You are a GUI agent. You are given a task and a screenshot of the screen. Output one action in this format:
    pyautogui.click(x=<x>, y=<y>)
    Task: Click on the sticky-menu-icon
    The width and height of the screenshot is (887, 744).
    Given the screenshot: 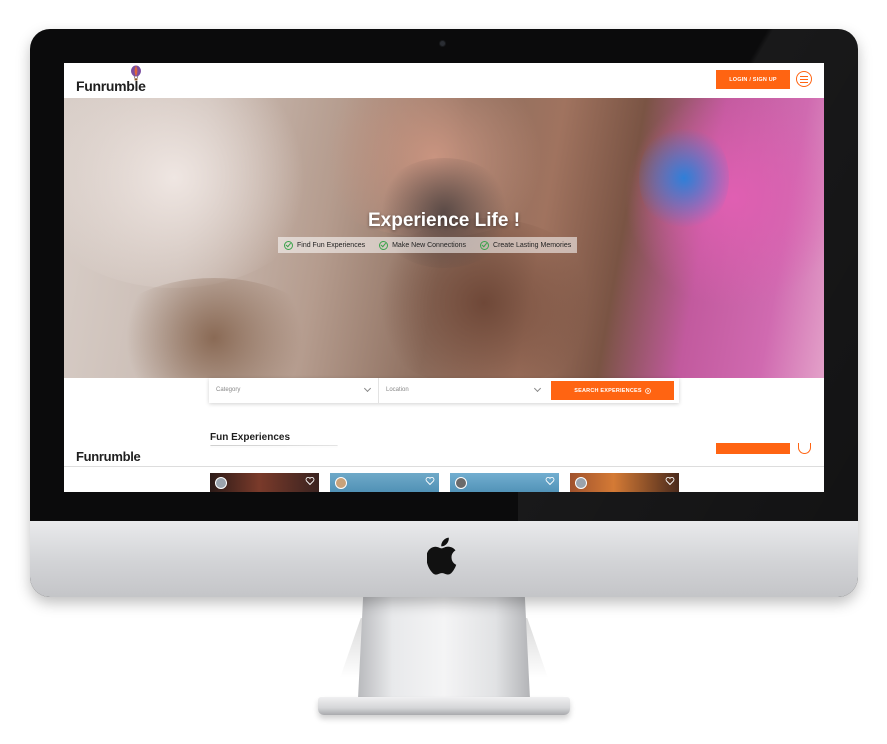 What is the action you would take?
    pyautogui.click(x=804, y=448)
    